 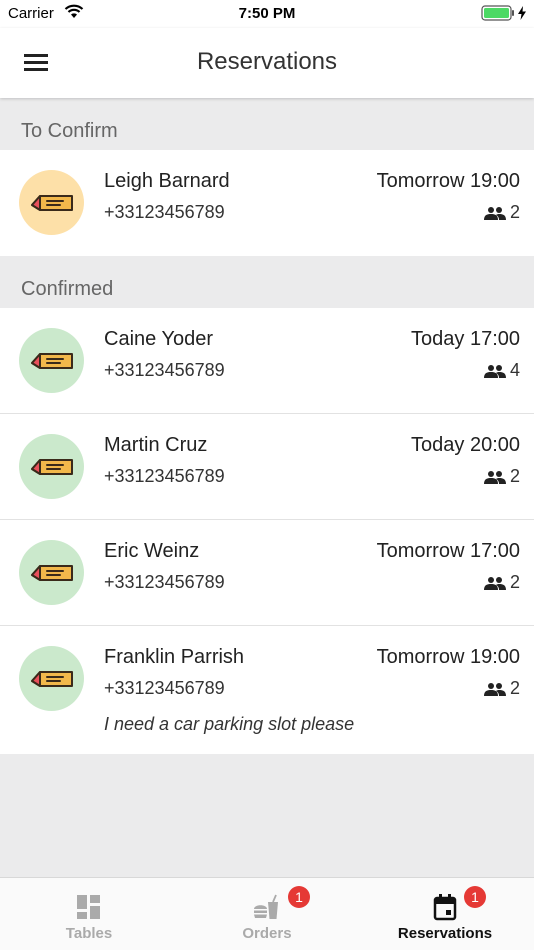 What do you see at coordinates (167, 181) in the screenshot?
I see `guest-name: Leigh Barnard` at bounding box center [167, 181].